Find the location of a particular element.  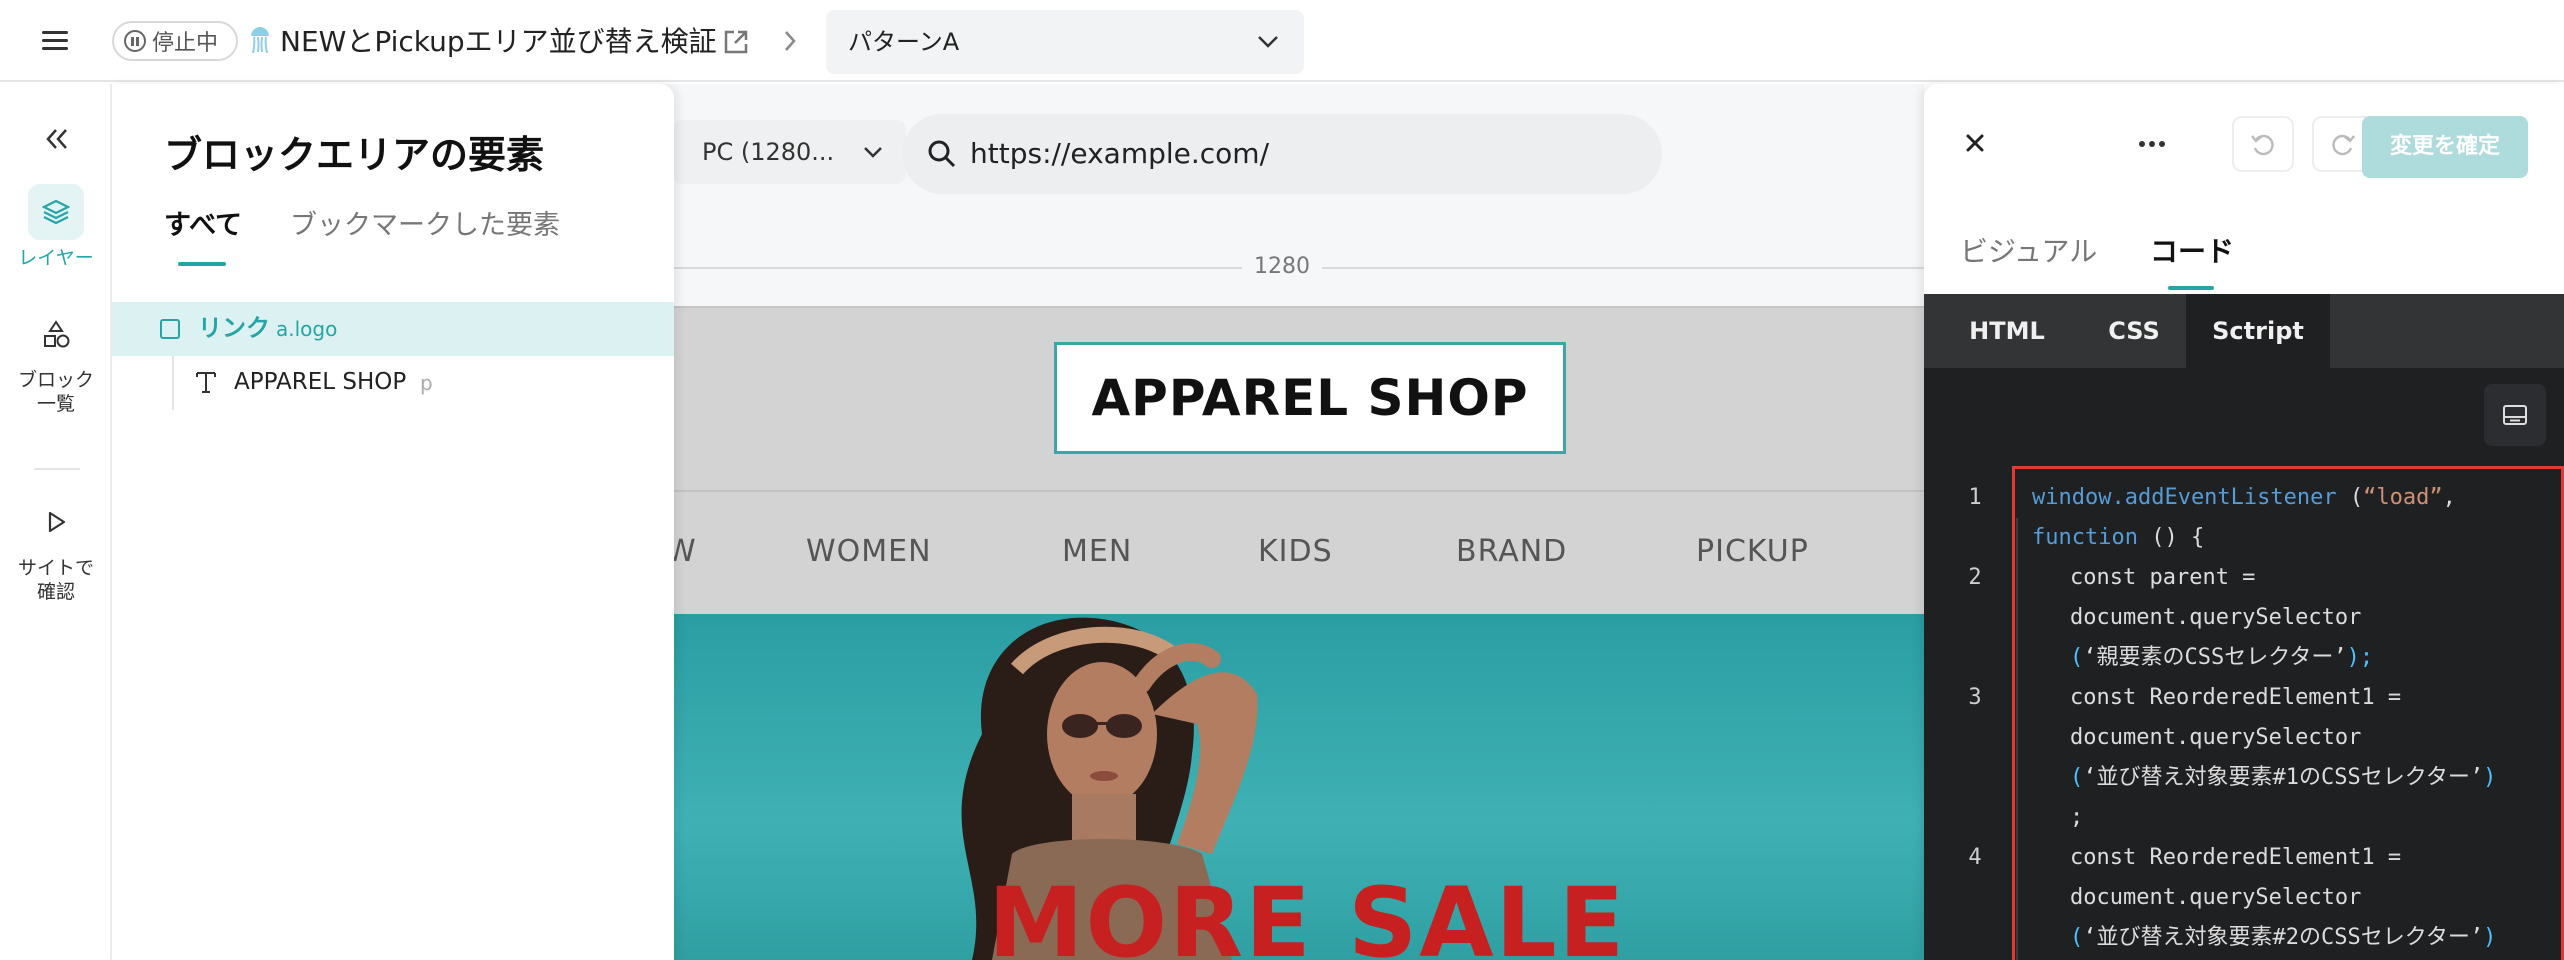

left-rail: レイヤー ブロック 一覧 サイトで 確認 is located at coordinates (56, 522).